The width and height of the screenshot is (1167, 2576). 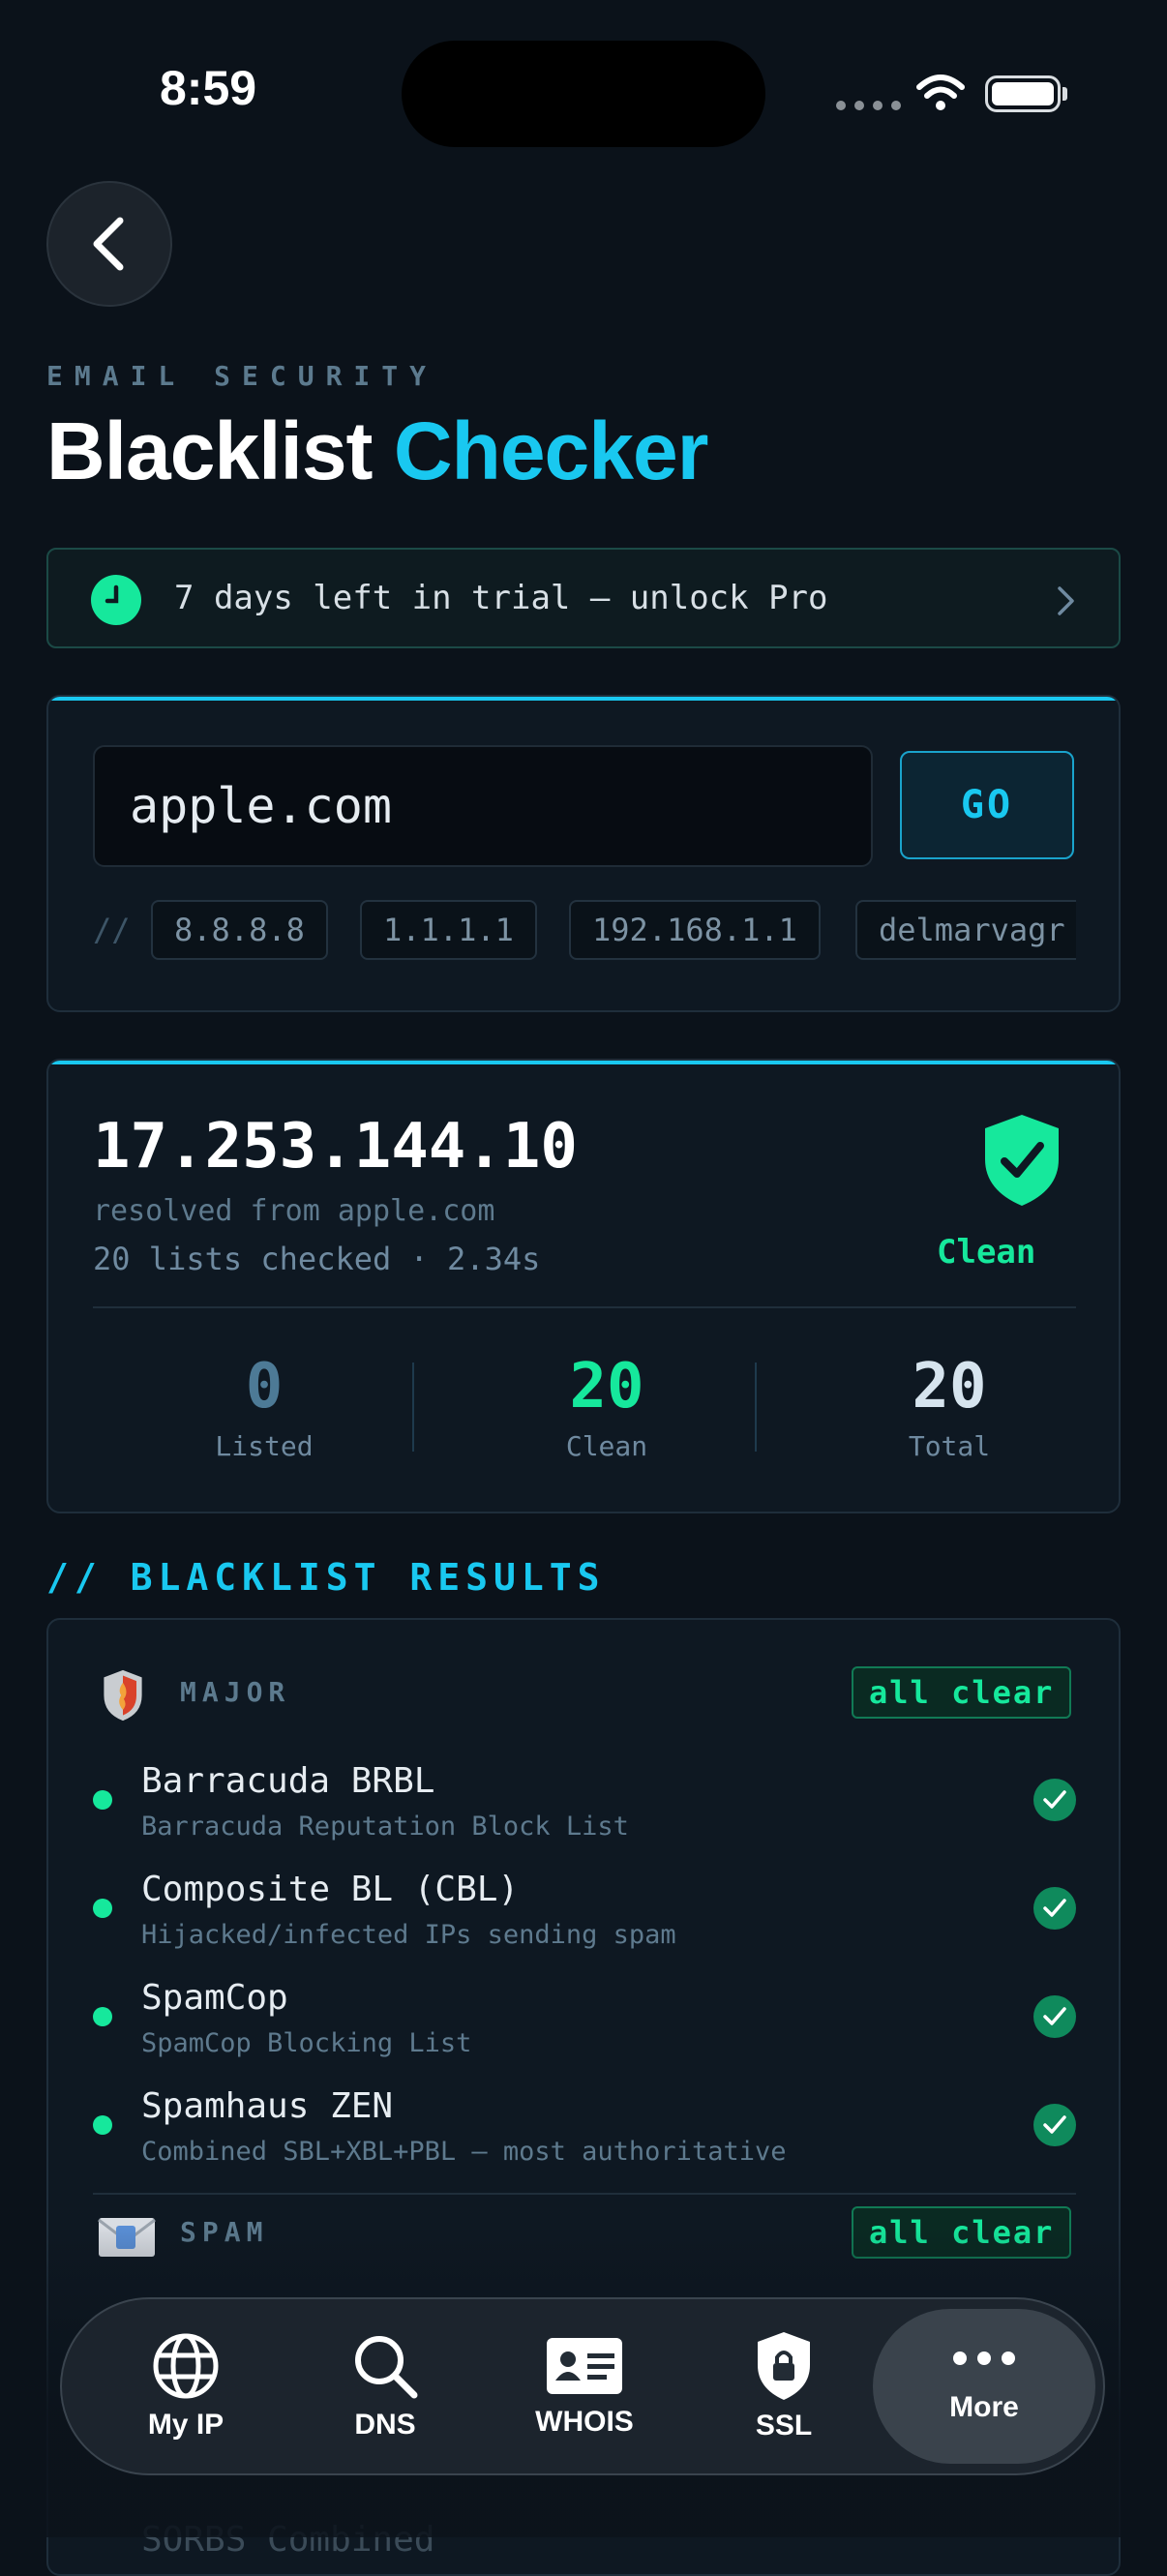 I want to click on list-desc: Barracuda Reputation Block List, so click(x=385, y=1827).